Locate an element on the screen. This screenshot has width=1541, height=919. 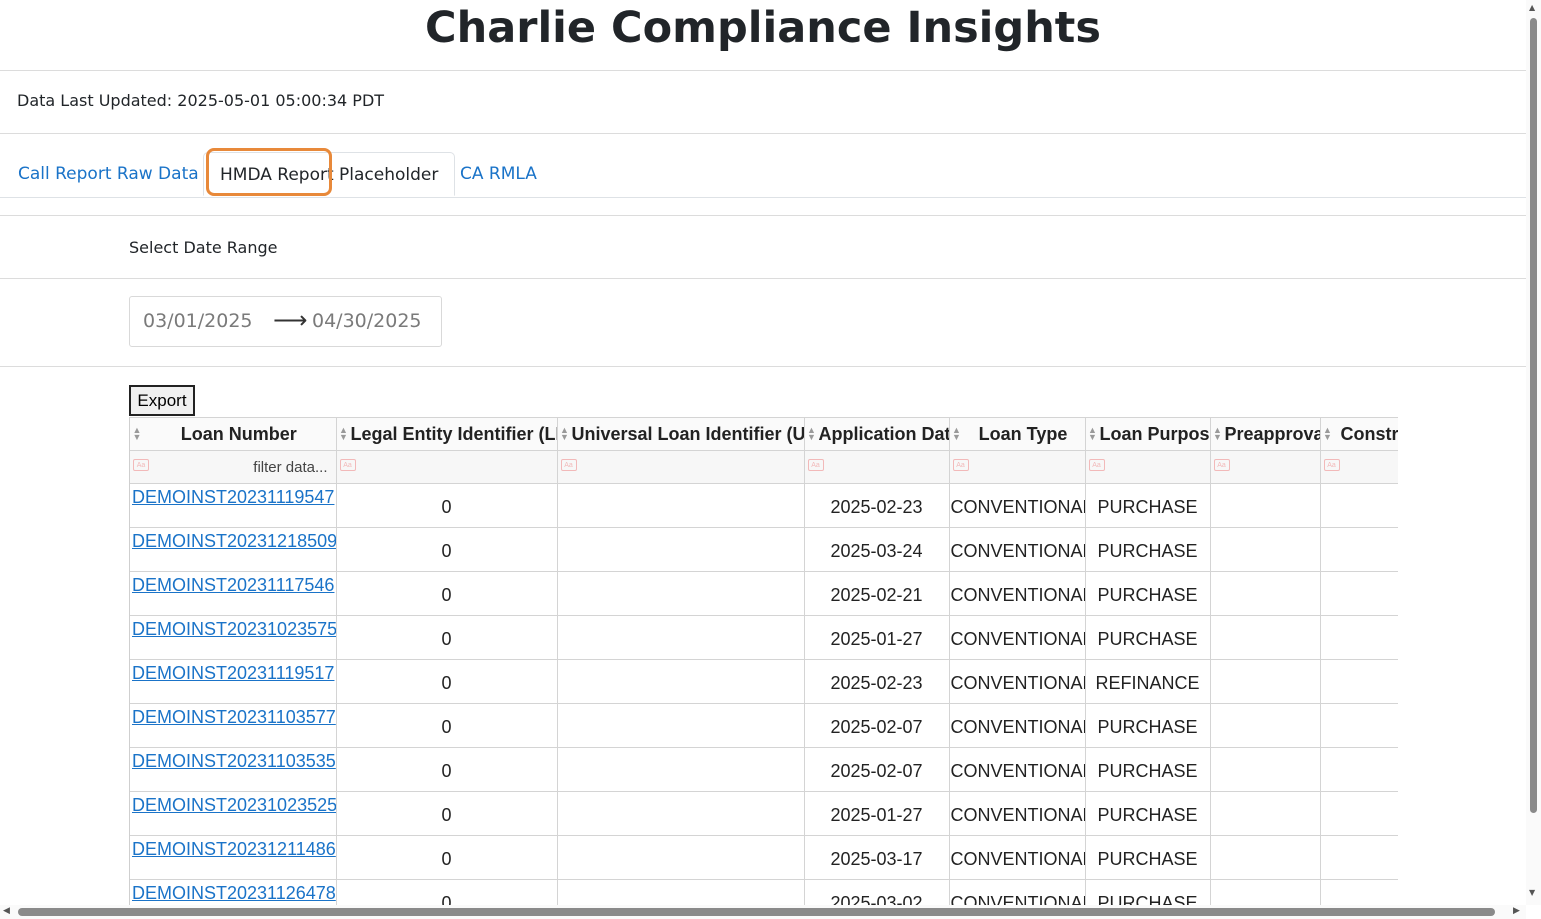
date-cell: 2025-02-07 is located at coordinates (877, 725).